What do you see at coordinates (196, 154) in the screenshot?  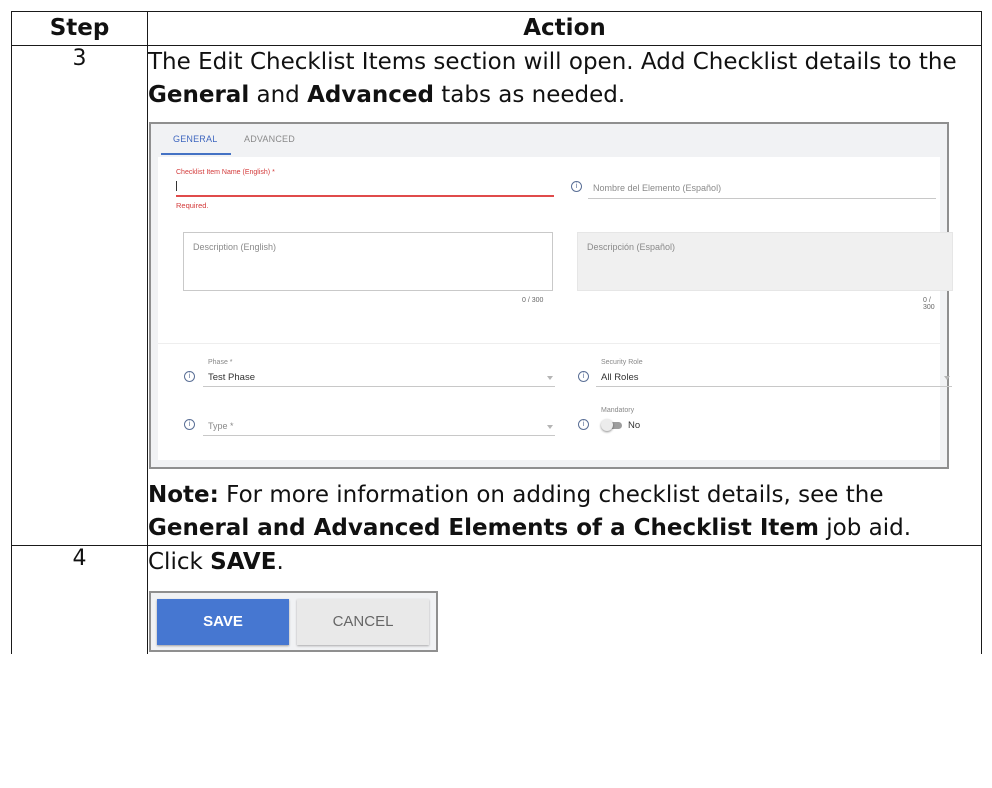 I see `active-tab-indicator` at bounding box center [196, 154].